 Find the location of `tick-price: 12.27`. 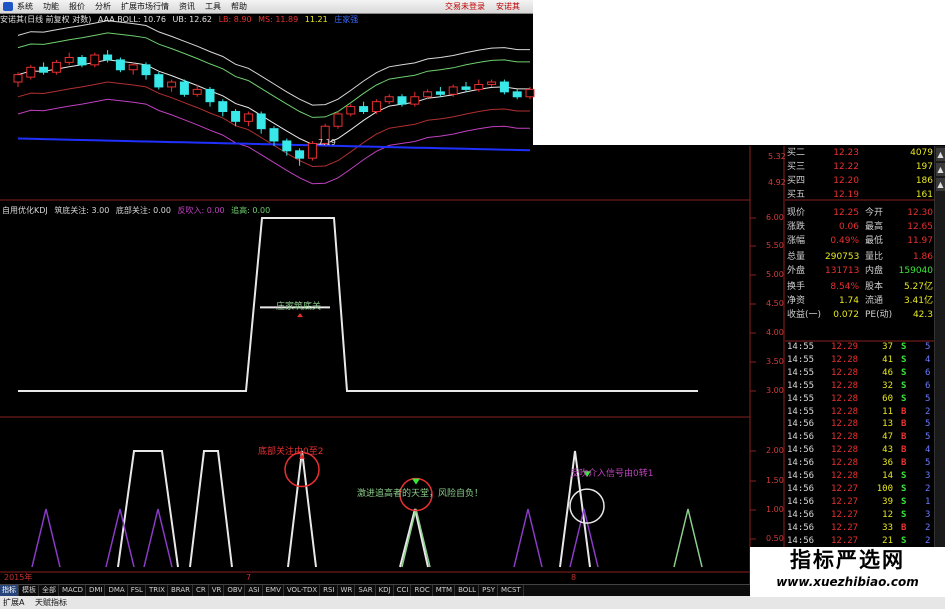

tick-price: 12.27 is located at coordinates (845, 527).